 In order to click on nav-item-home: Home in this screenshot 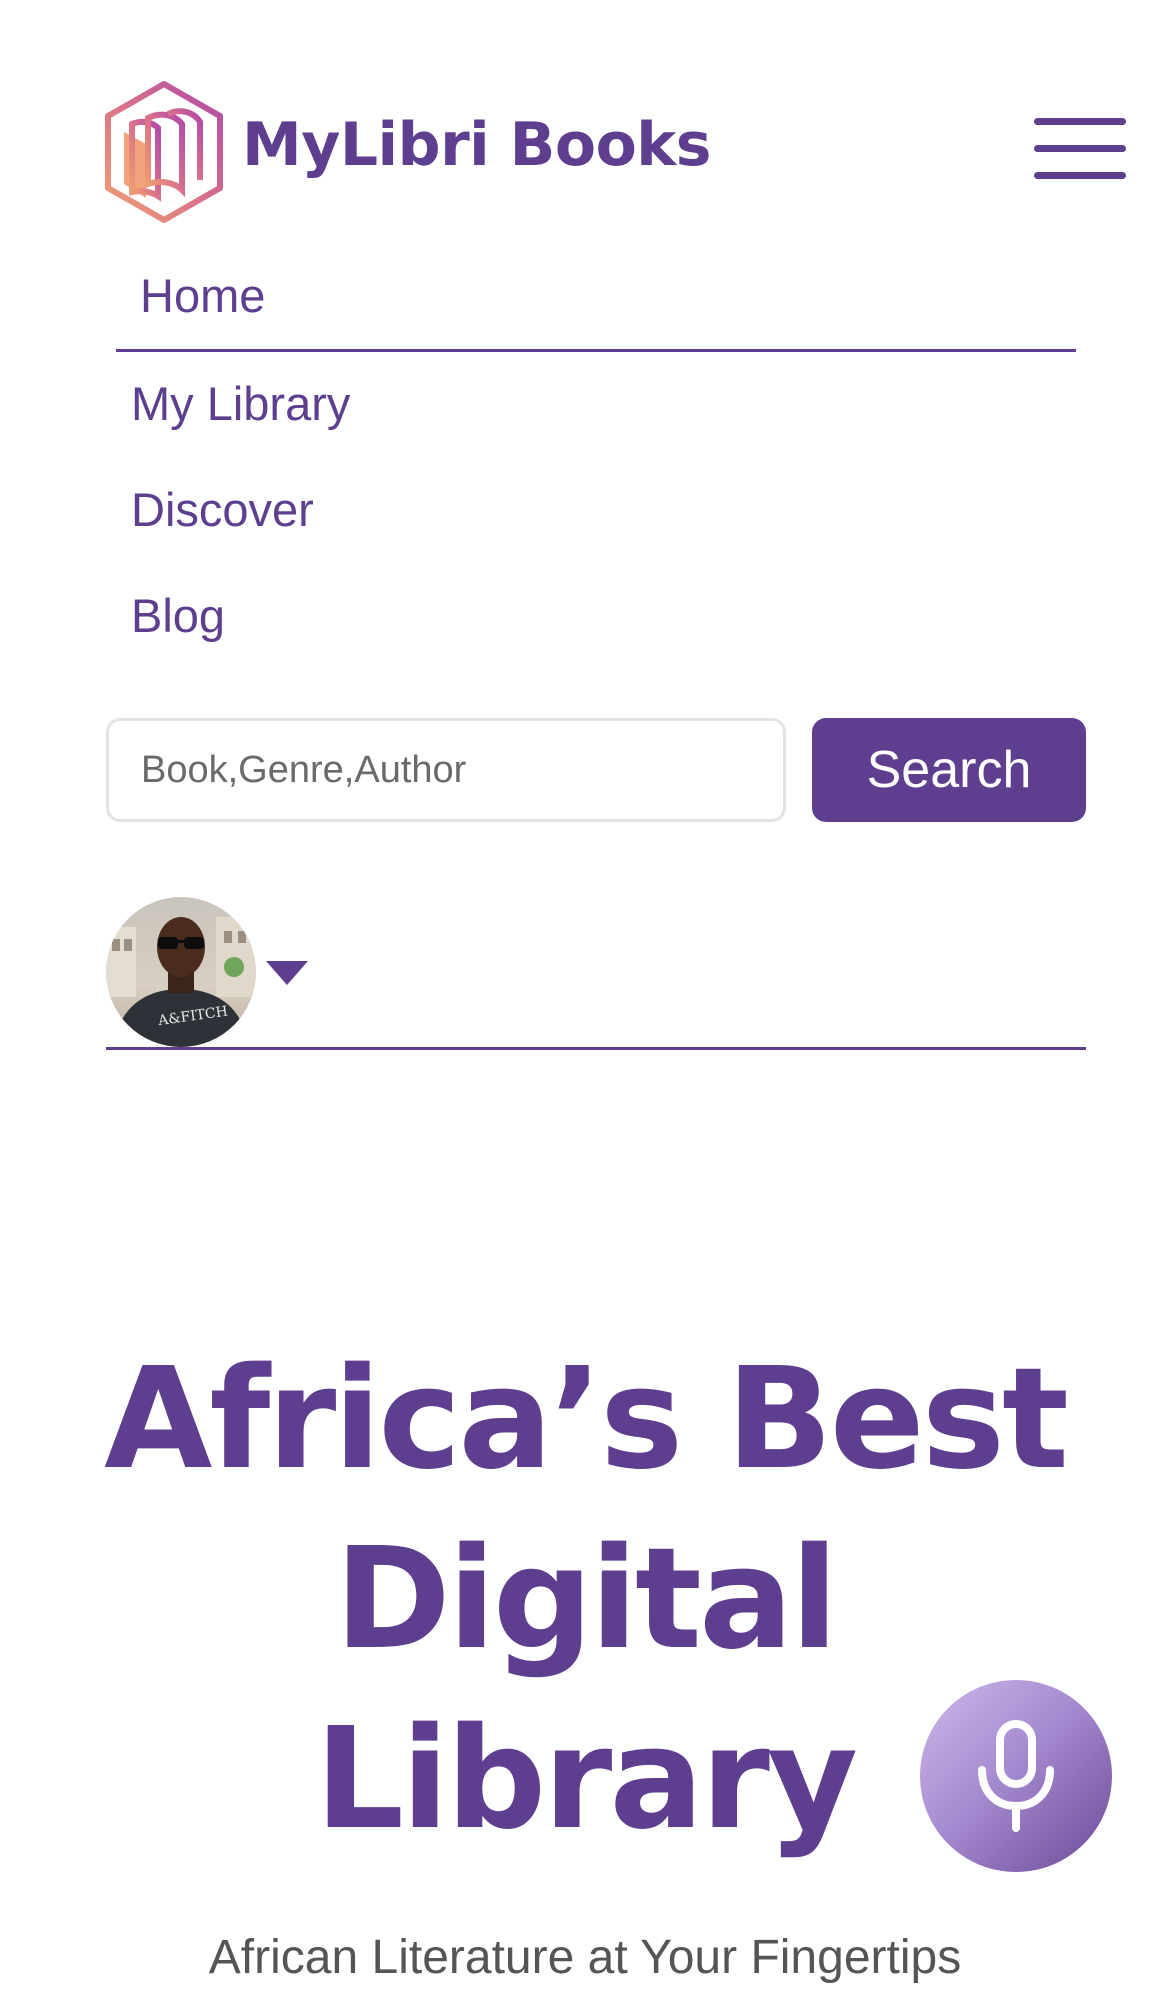, I will do `click(202, 295)`.